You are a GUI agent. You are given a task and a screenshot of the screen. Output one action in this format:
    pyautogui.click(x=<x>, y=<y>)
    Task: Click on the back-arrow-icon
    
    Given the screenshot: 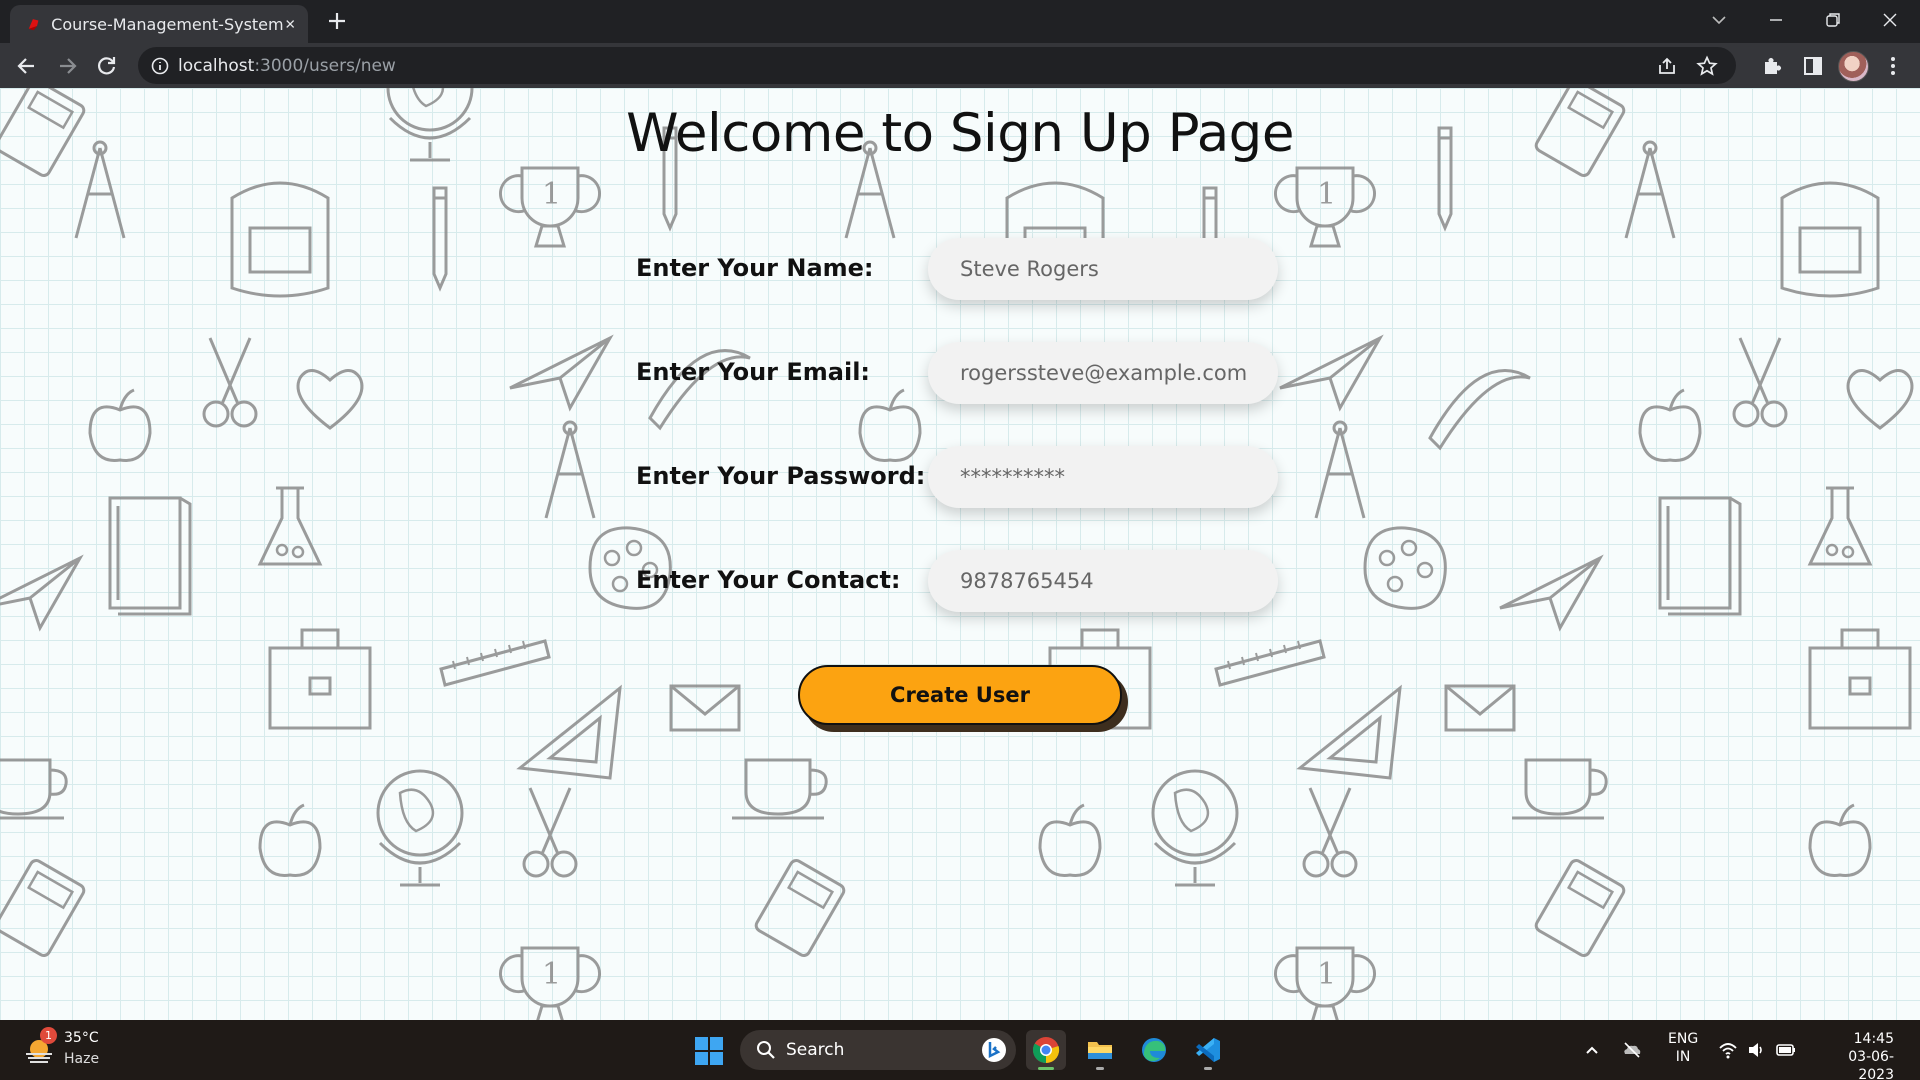 What is the action you would take?
    pyautogui.click(x=27, y=66)
    